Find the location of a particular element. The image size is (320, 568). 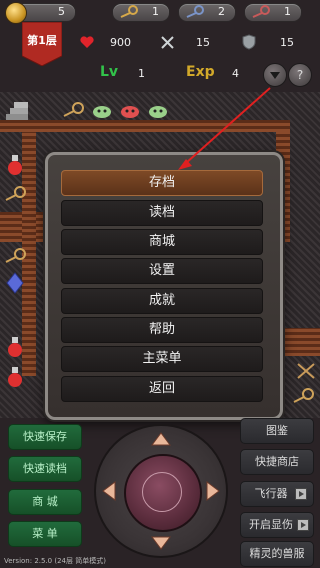

joystick-ring is located at coordinates (162, 492).